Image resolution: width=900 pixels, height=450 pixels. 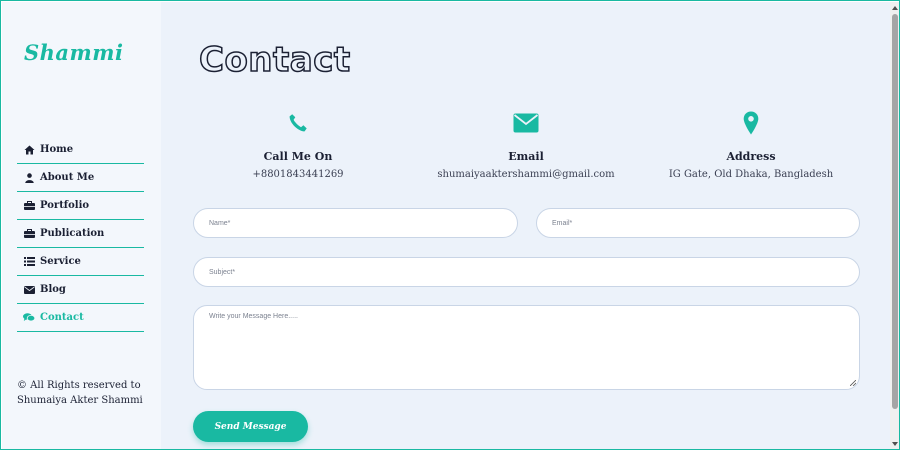 What do you see at coordinates (29, 178) in the screenshot?
I see `user-icon` at bounding box center [29, 178].